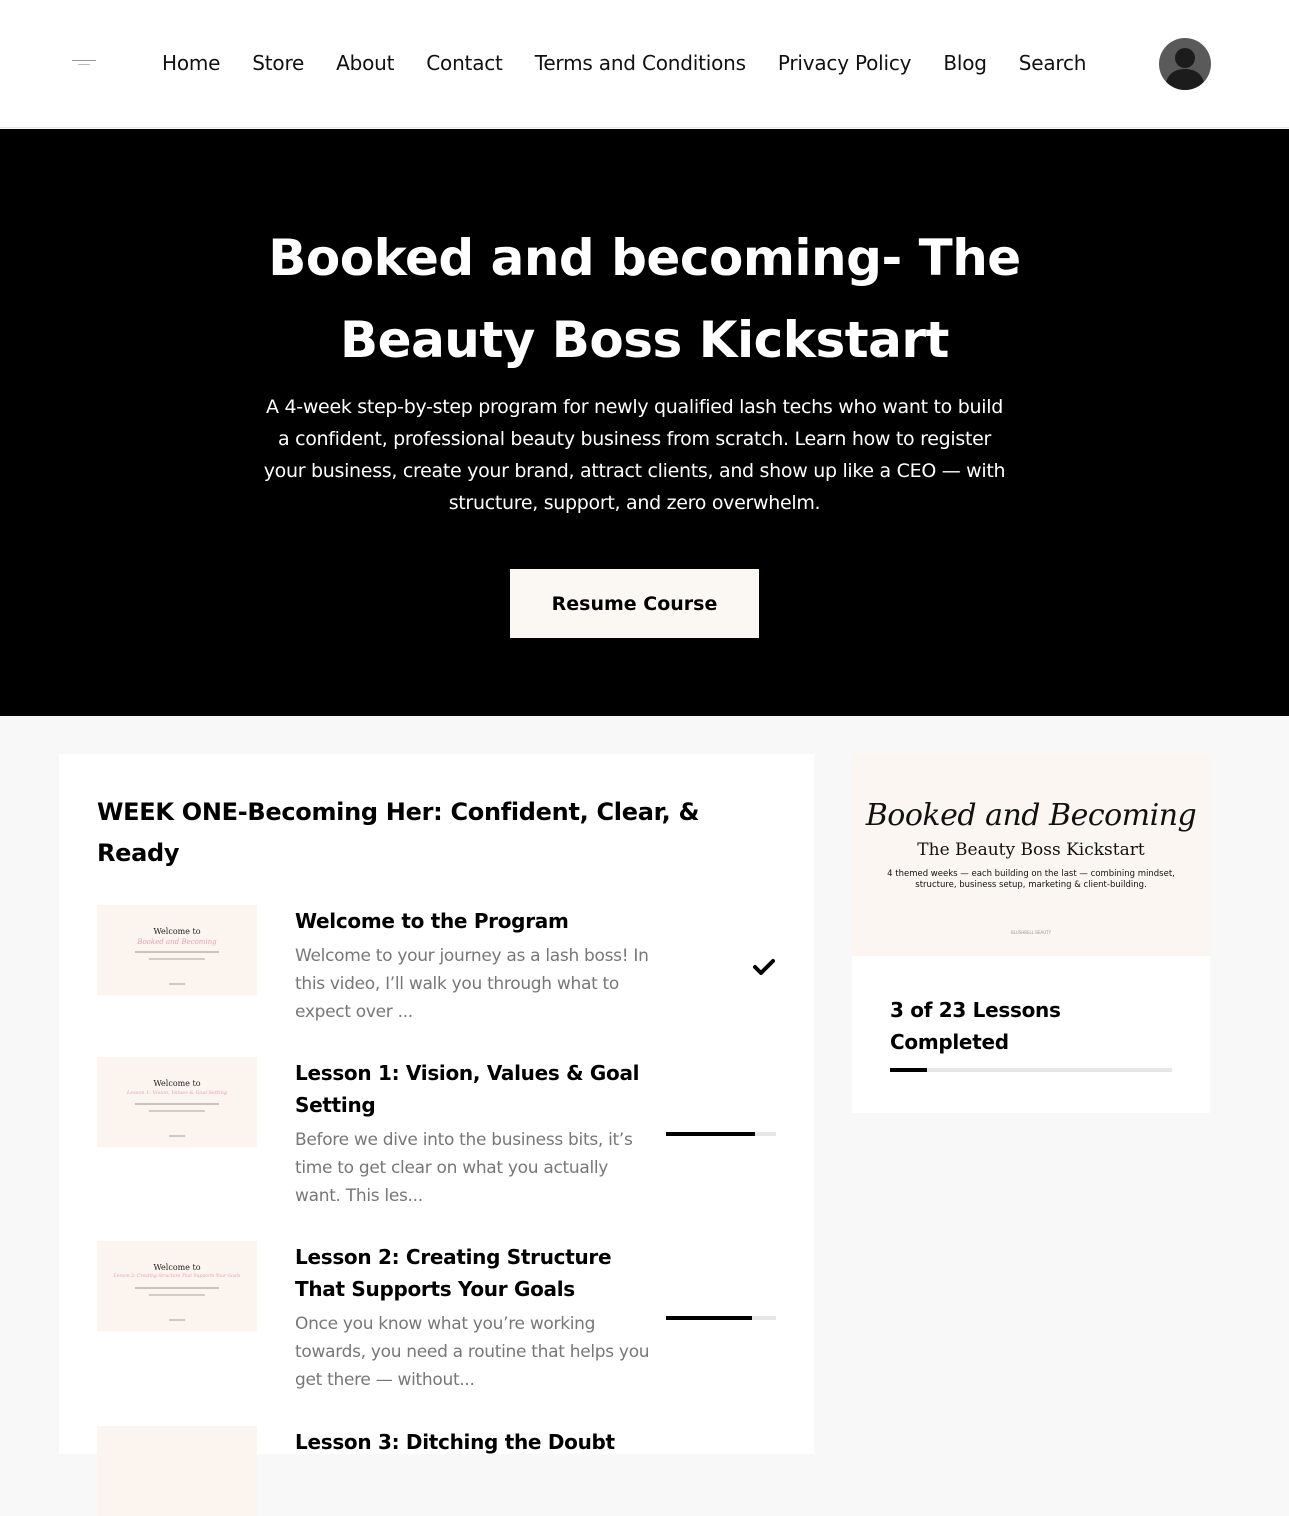  Describe the element at coordinates (1031, 815) in the screenshot. I see `cover-title: Booked and Becoming` at that location.